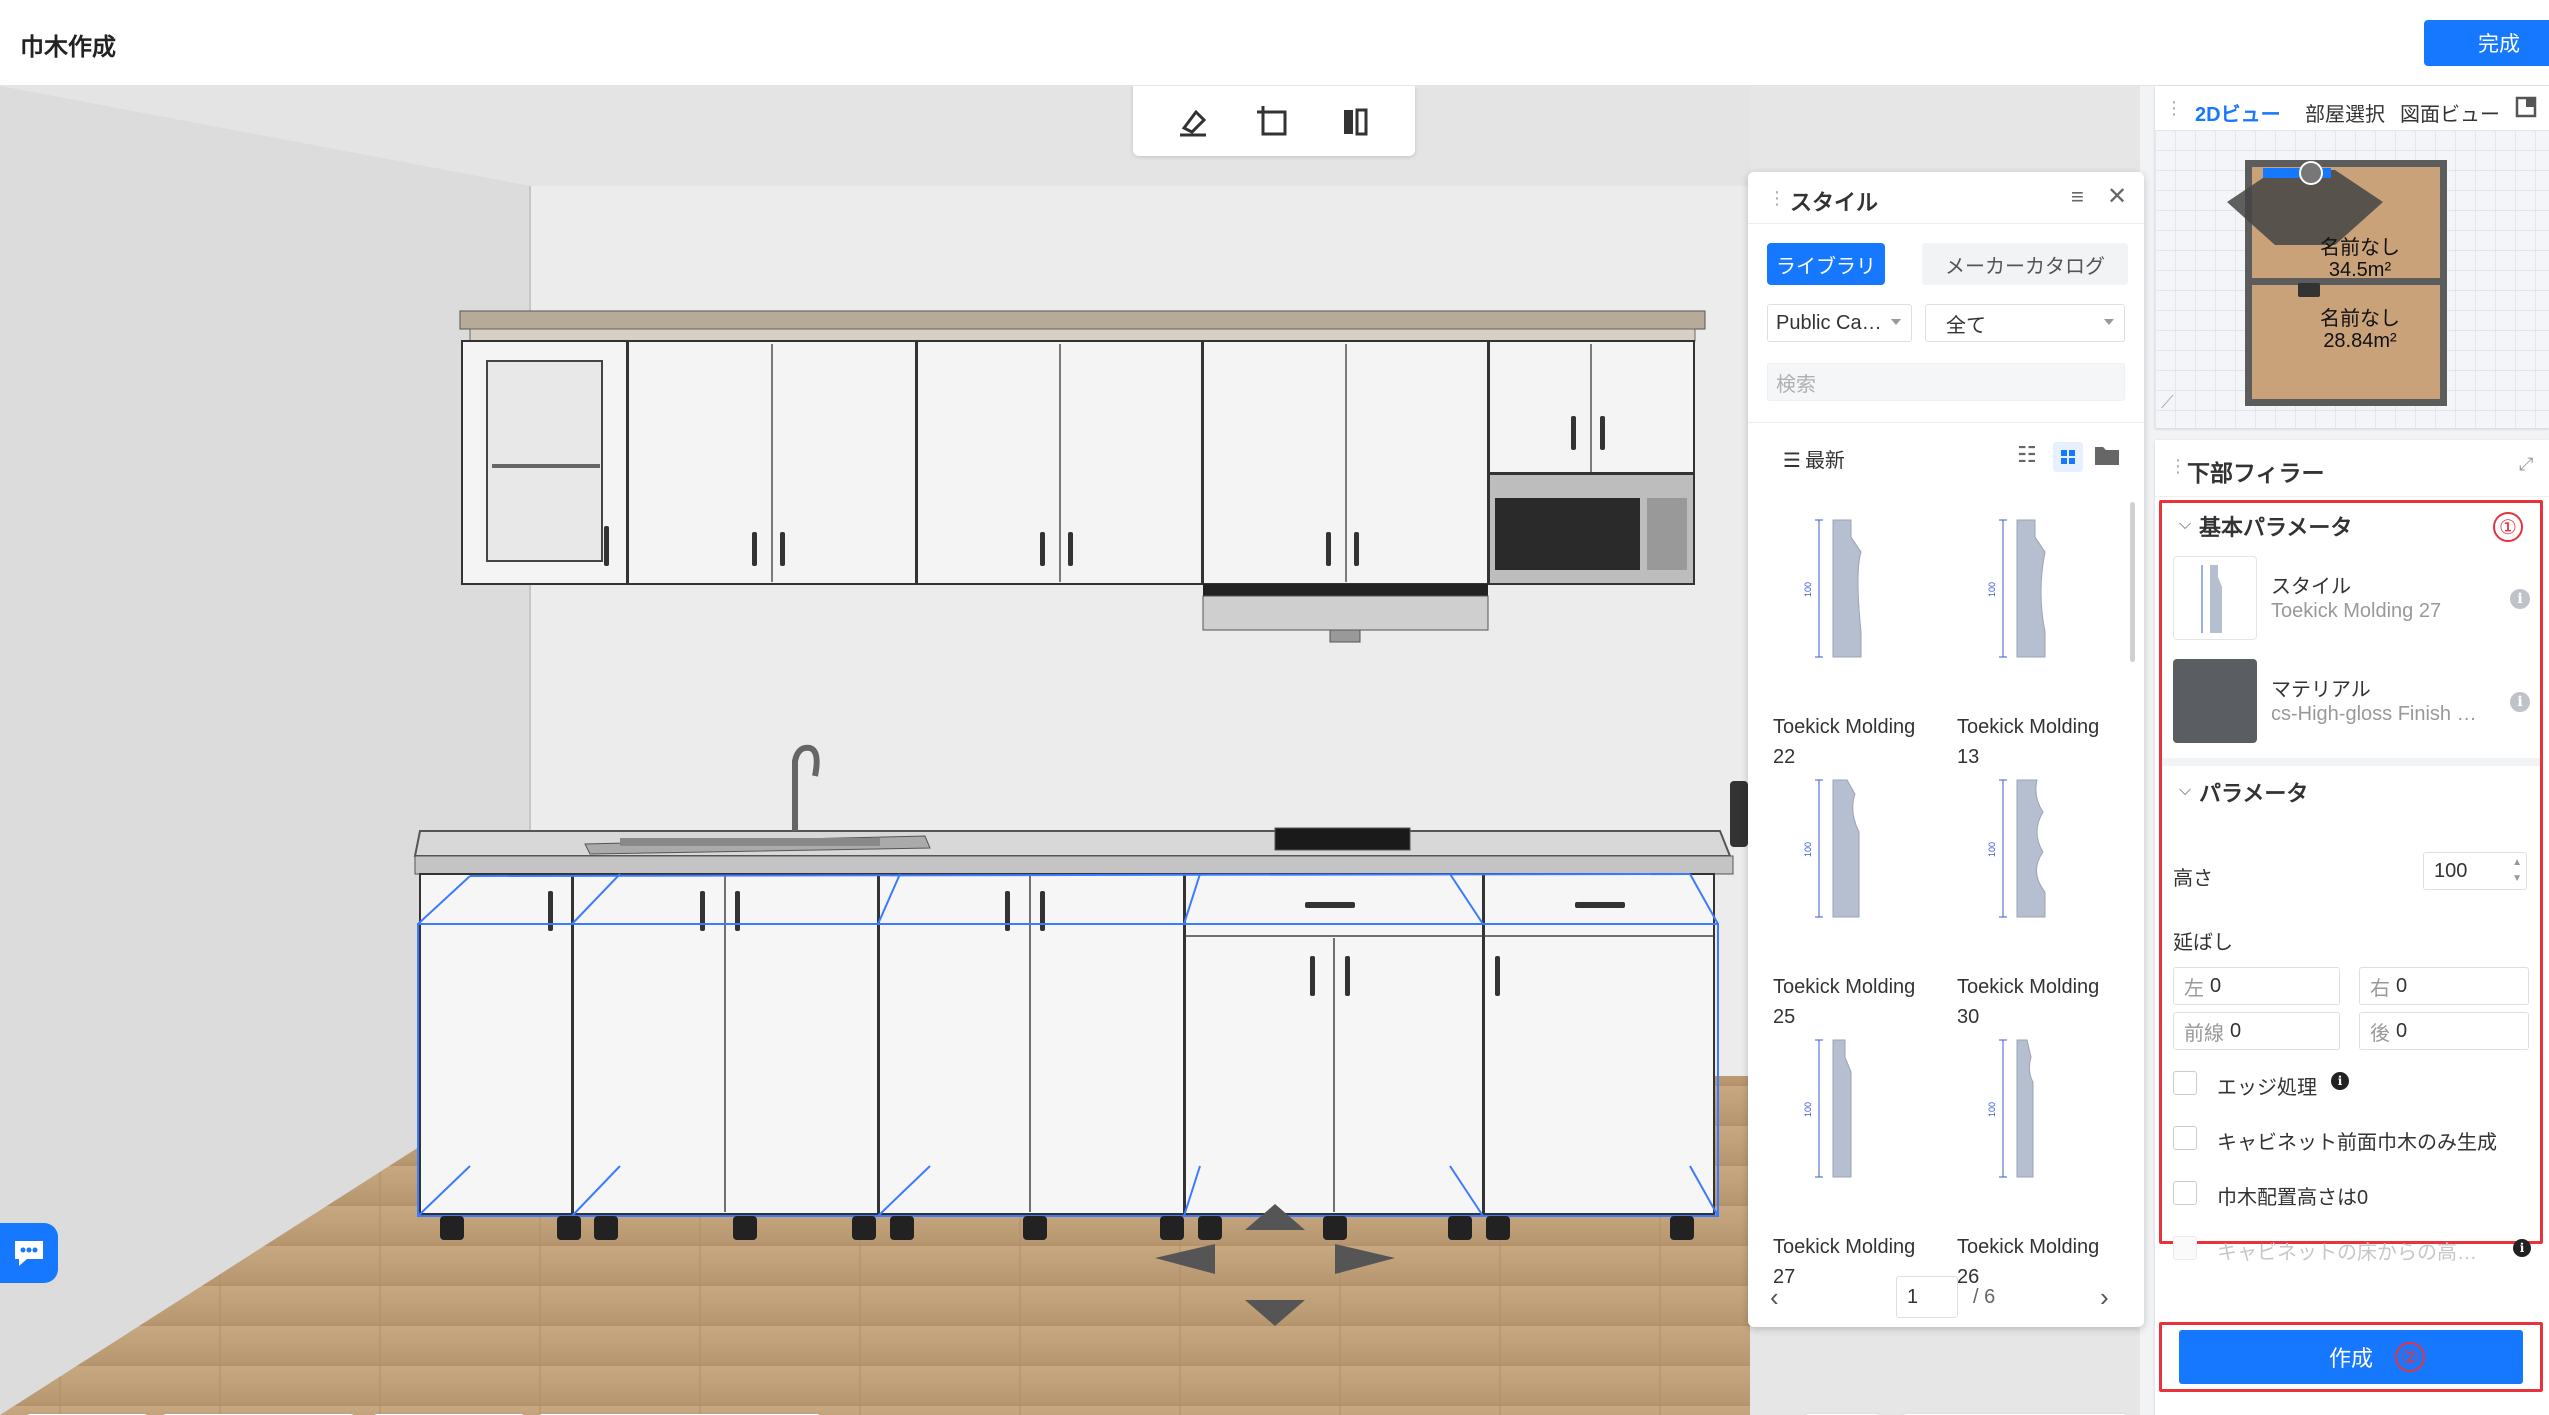 The height and width of the screenshot is (1415, 2549). I want to click on floor-height-checkbox, so click(2185, 1248).